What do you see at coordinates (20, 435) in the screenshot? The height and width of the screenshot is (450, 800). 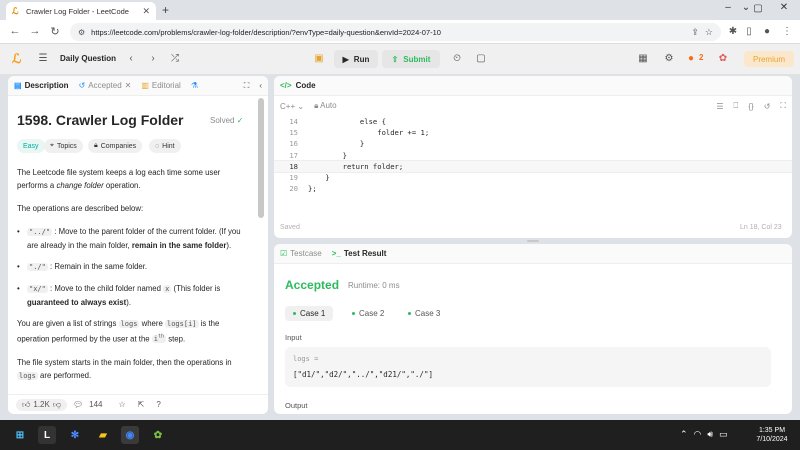 I see `windows-start-icon: ⊞` at bounding box center [20, 435].